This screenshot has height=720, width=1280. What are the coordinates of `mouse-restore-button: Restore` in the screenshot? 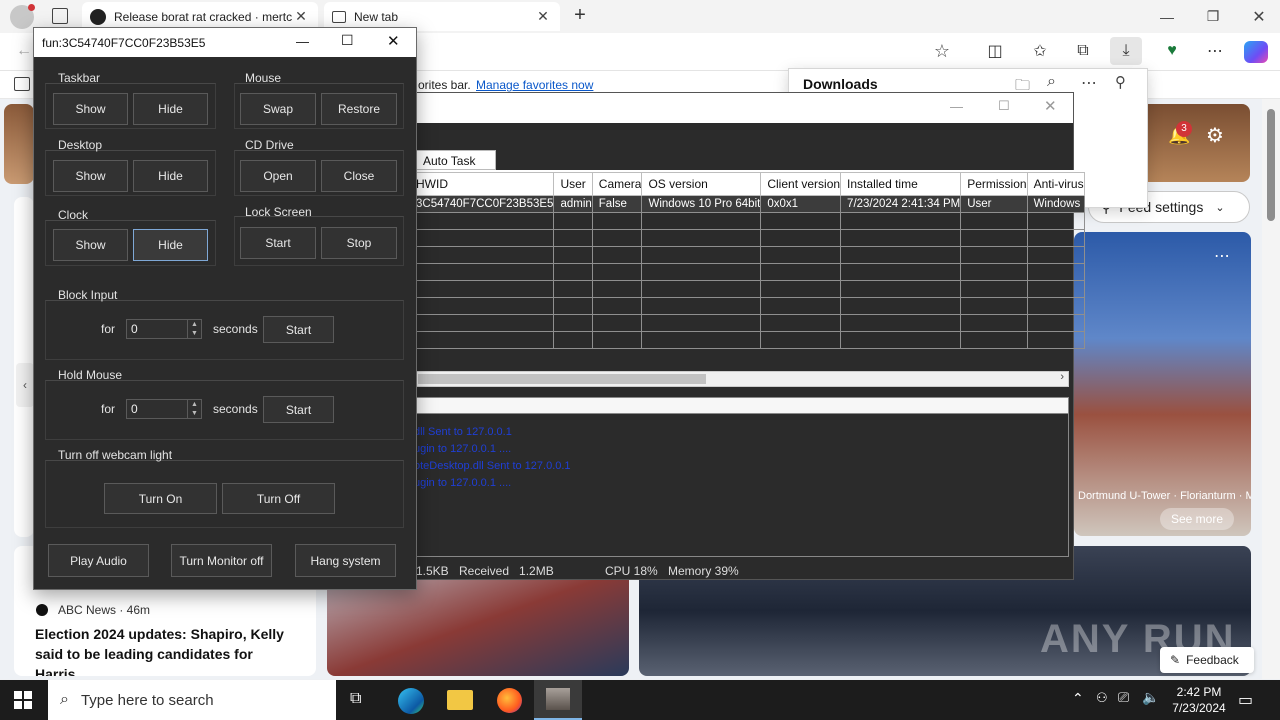 It's located at (359, 109).